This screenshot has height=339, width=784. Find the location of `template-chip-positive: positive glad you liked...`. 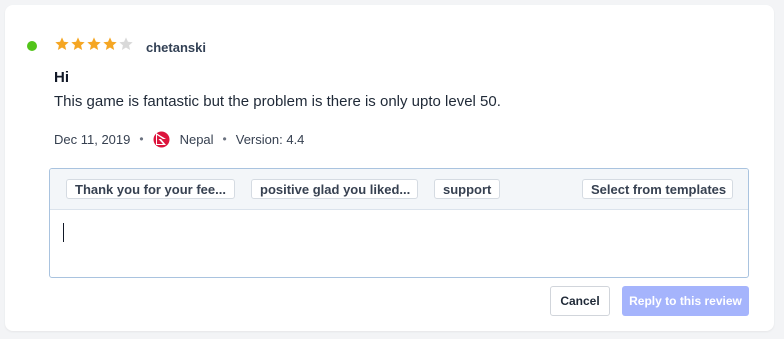

template-chip-positive: positive glad you liked... is located at coordinates (334, 189).